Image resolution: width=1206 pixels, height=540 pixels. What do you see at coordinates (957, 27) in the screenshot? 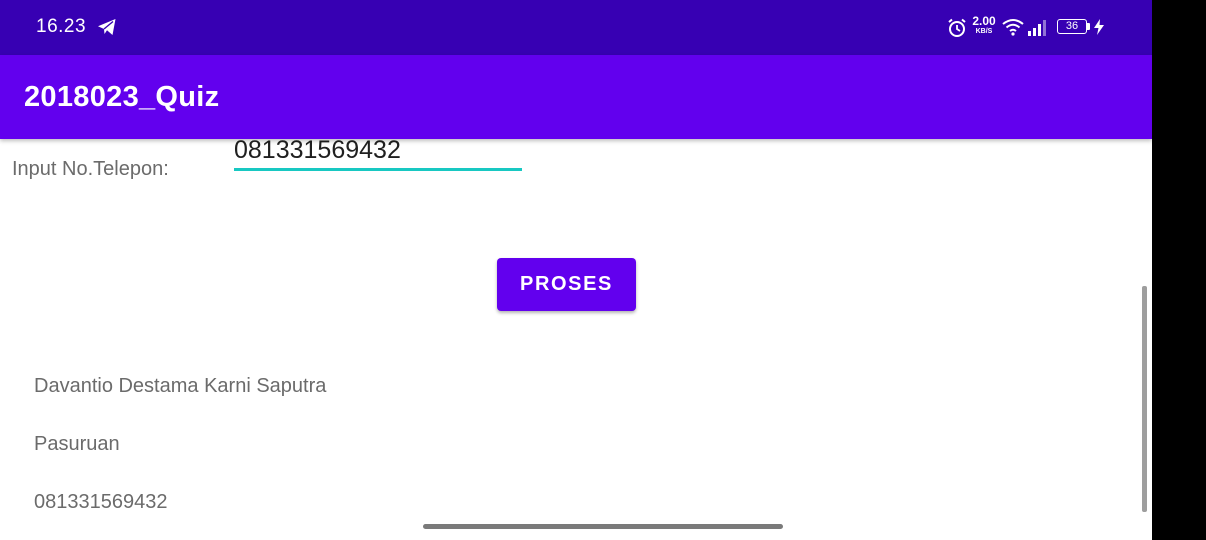
I see `alarm-icon` at bounding box center [957, 27].